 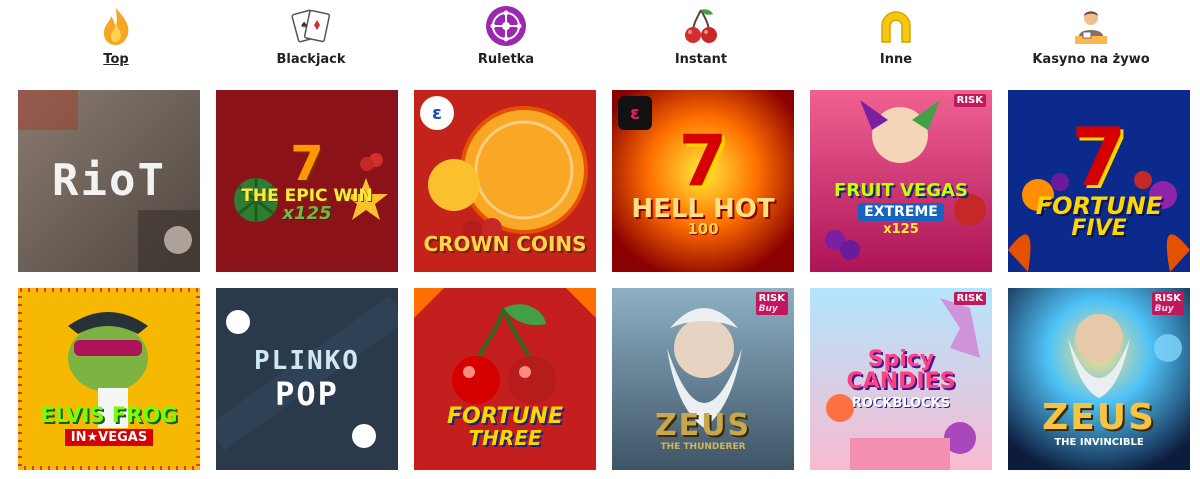 I want to click on game-subtitle: THE THUNDERER, so click(x=703, y=446).